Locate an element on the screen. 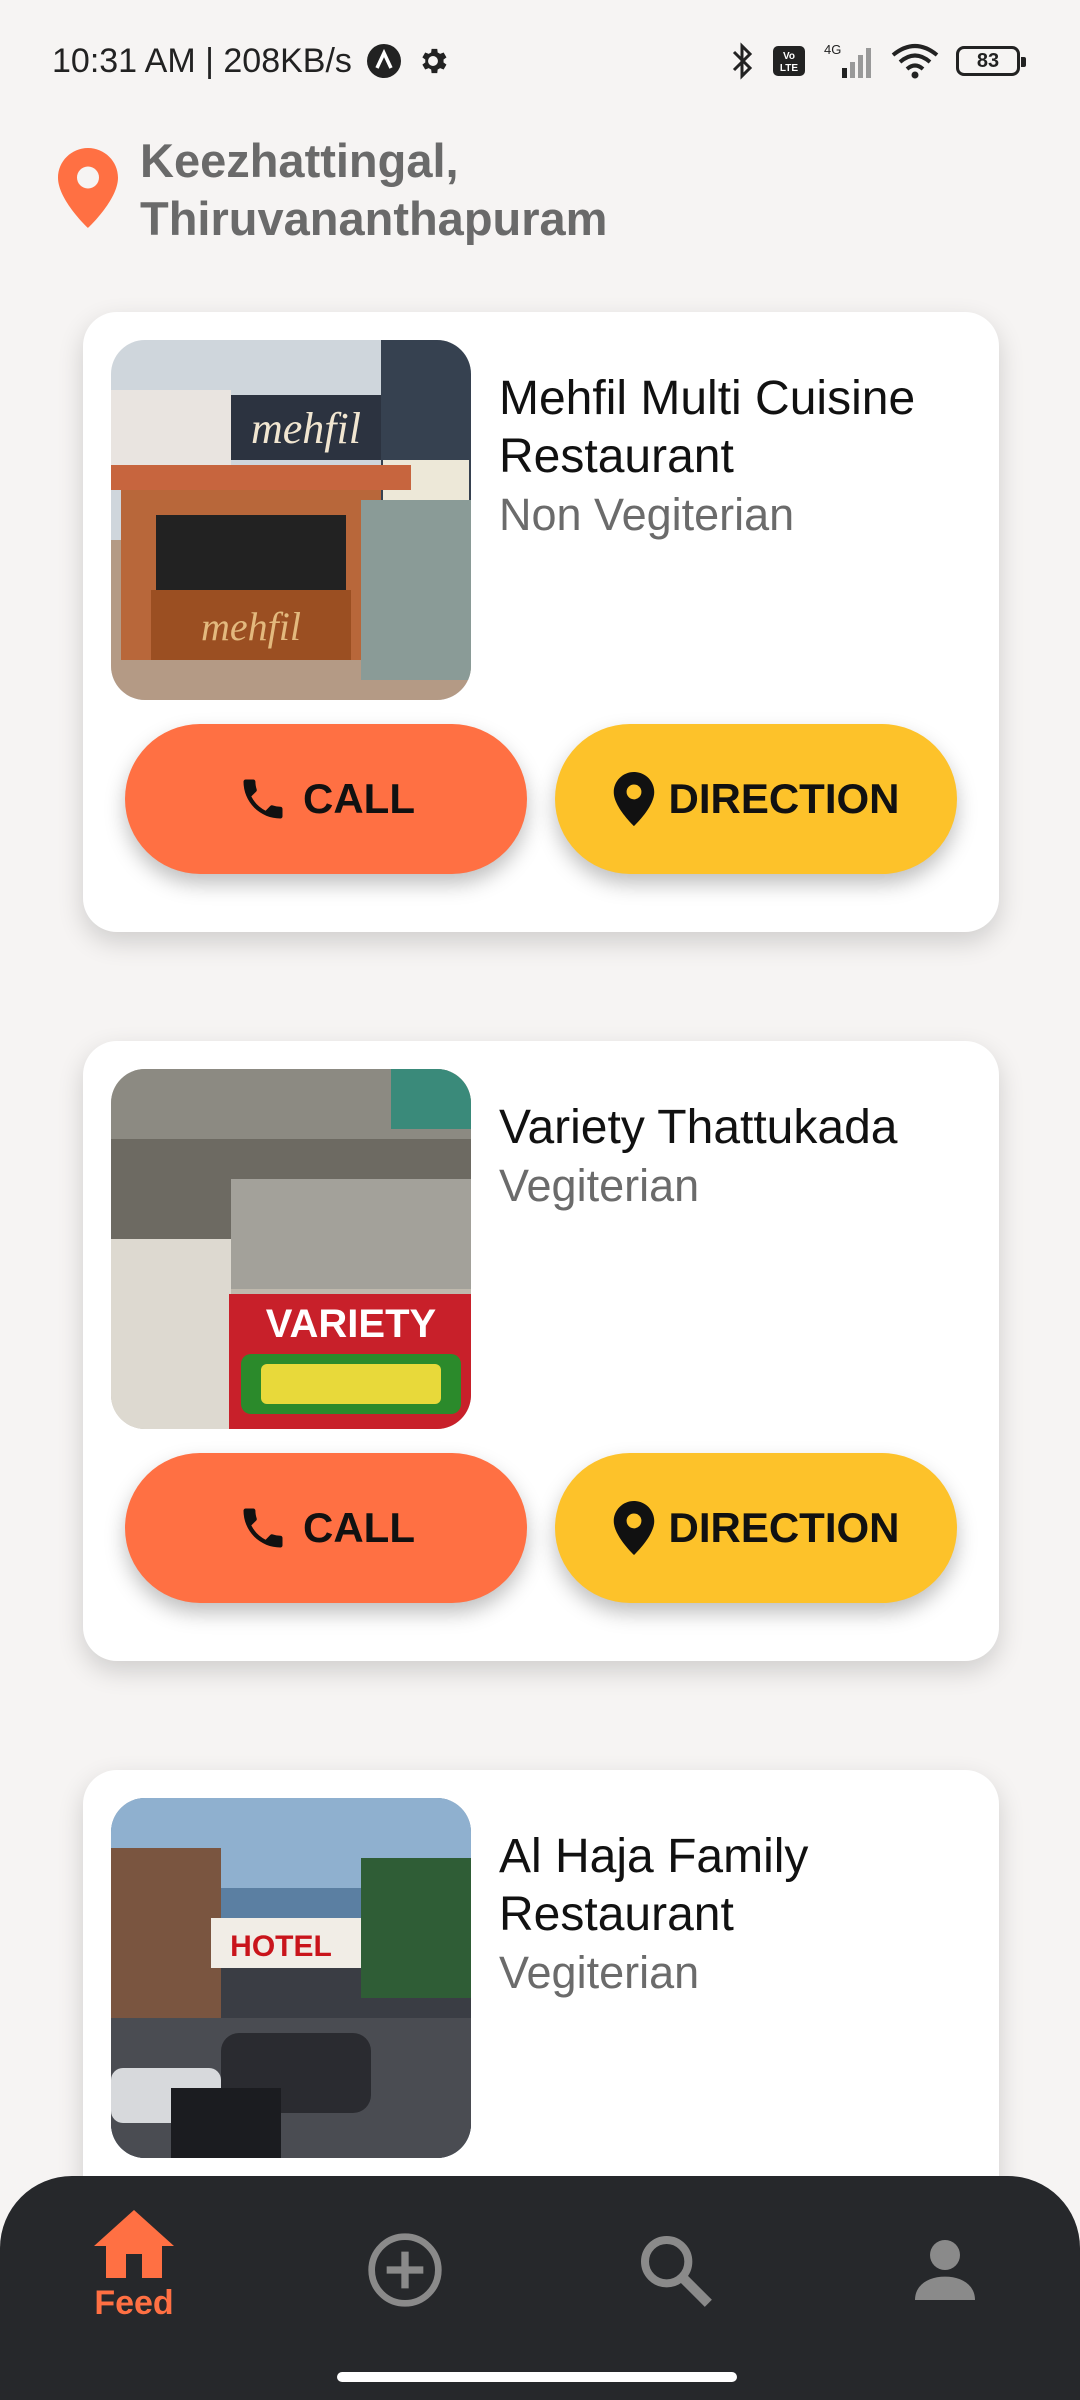  sign-text-counter: mehfil is located at coordinates (251, 626).